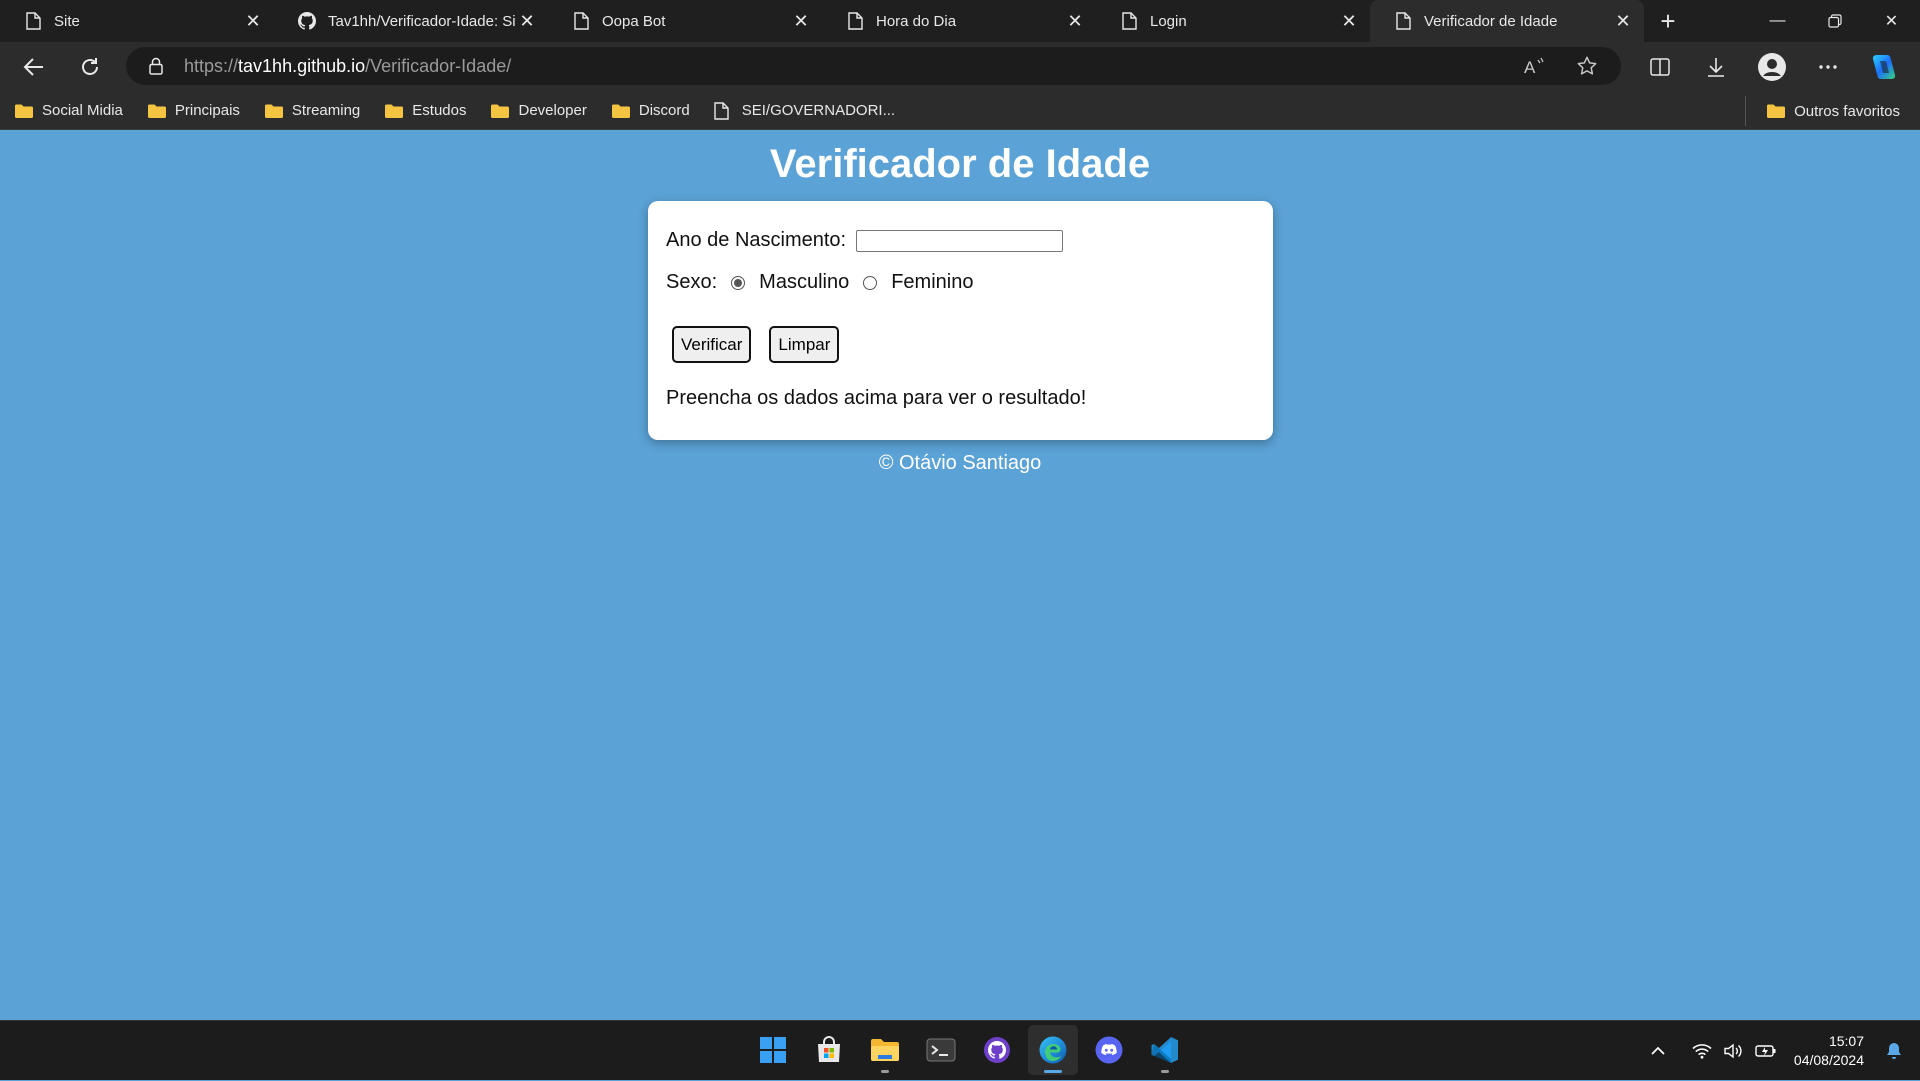 The height and width of the screenshot is (1081, 1920). What do you see at coordinates (870, 282) in the screenshot?
I see `radio-feminino` at bounding box center [870, 282].